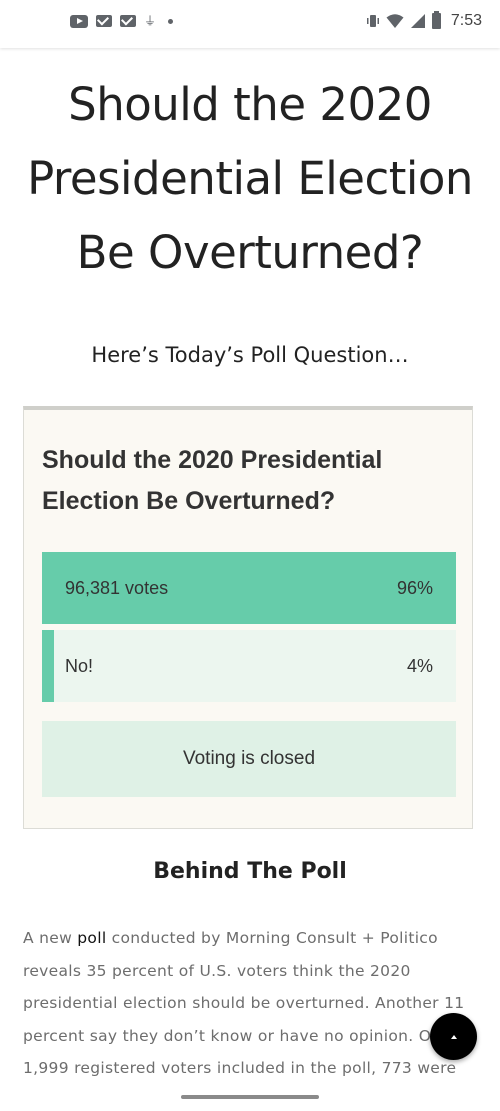 The width and height of the screenshot is (500, 1111). Describe the element at coordinates (414, 588) in the screenshot. I see `poll-option-percent: 96%` at that location.